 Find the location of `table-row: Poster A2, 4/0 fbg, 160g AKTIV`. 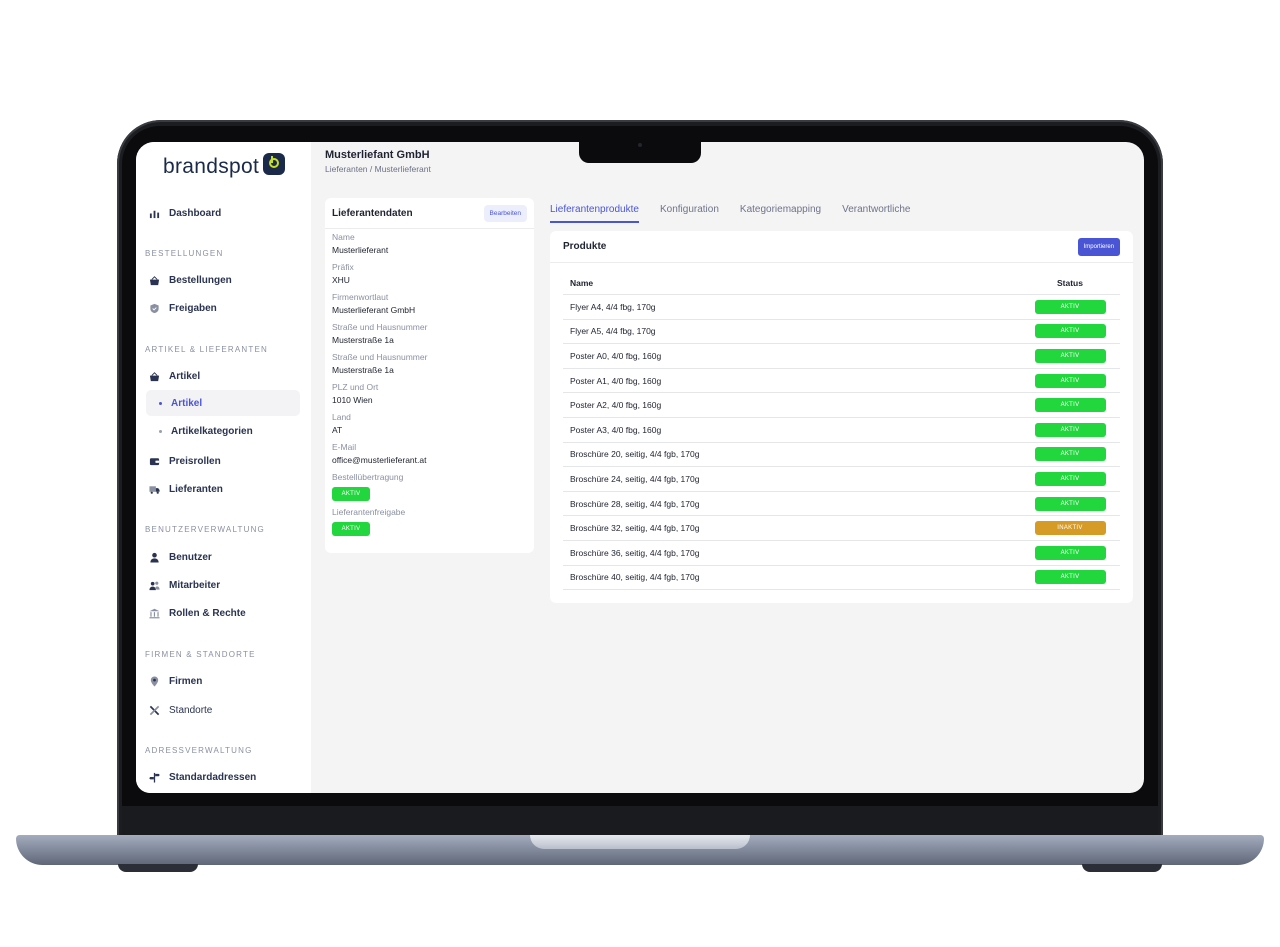

table-row: Poster A2, 4/0 fbg, 160g AKTIV is located at coordinates (841, 405).